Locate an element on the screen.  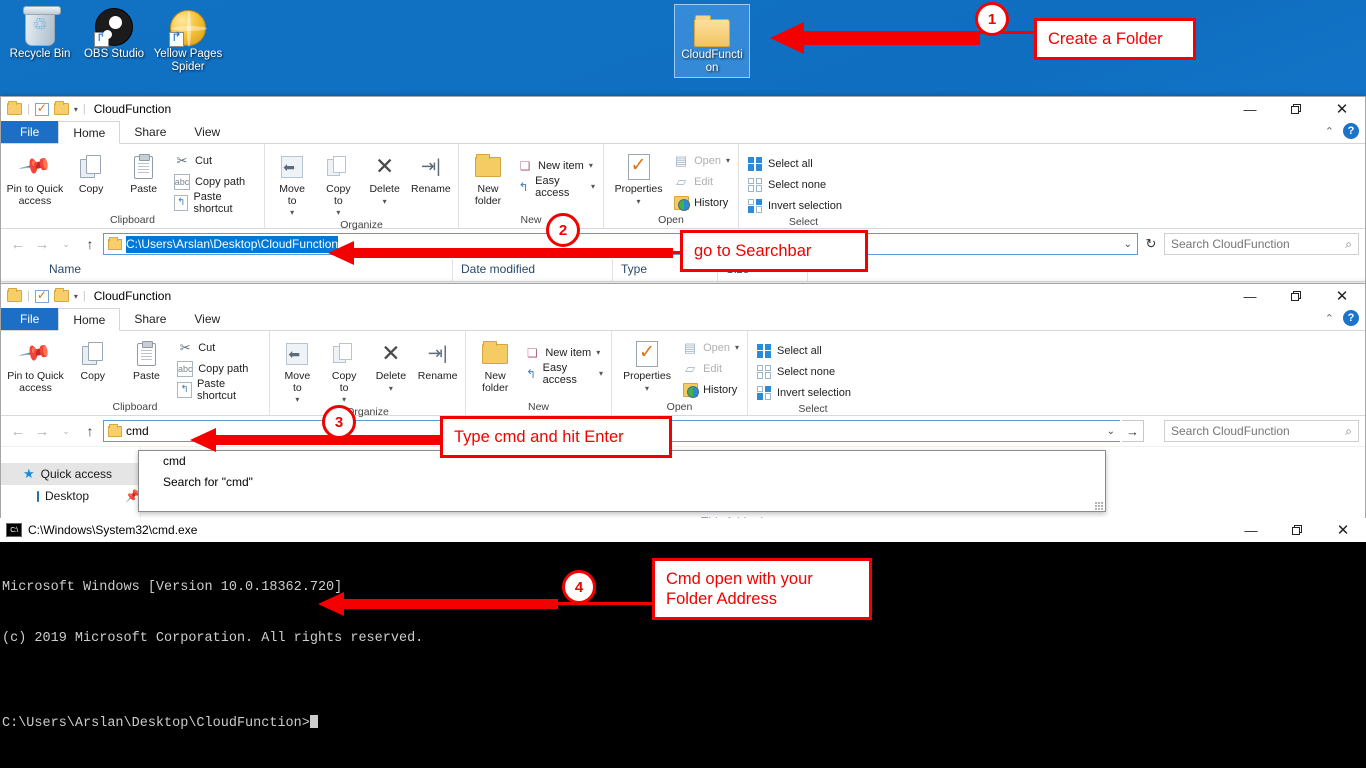
navpane-item-desktop: Desktop 📌 is located at coordinates (70, 496).